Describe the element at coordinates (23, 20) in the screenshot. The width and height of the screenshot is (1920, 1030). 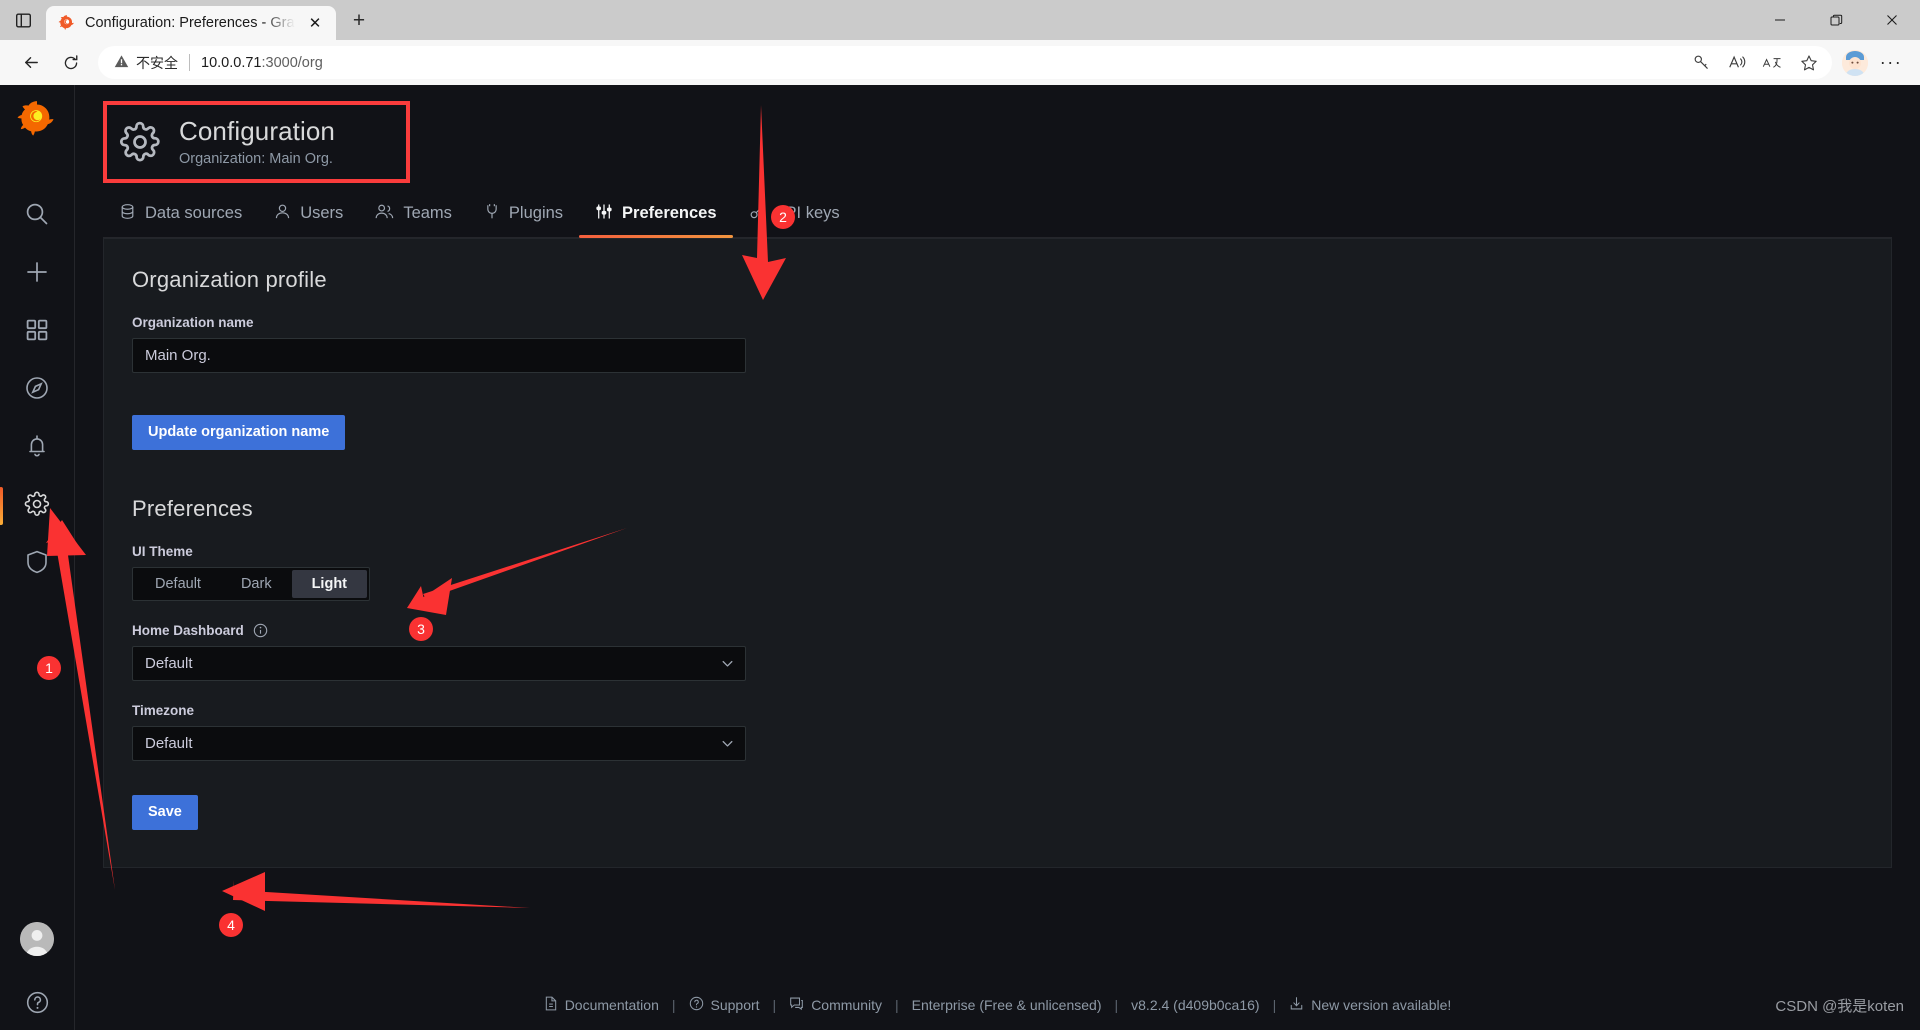
I see `tab-switcher-icon` at that location.